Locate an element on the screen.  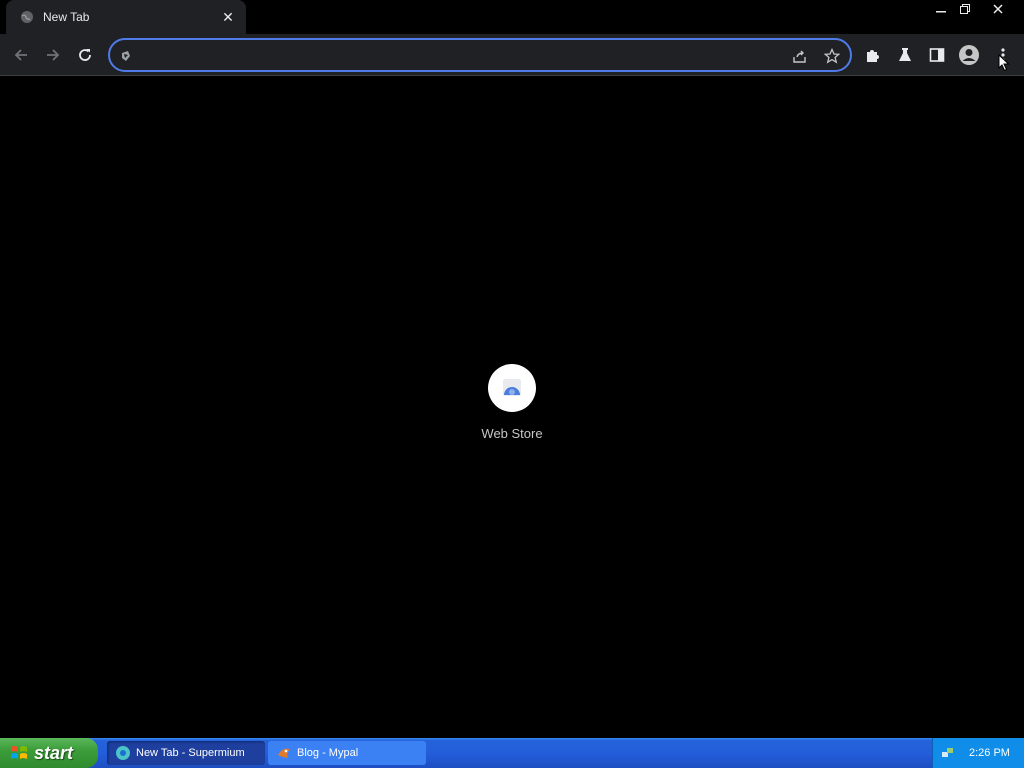
back-arrow-icon is located at coordinates (20, 55).